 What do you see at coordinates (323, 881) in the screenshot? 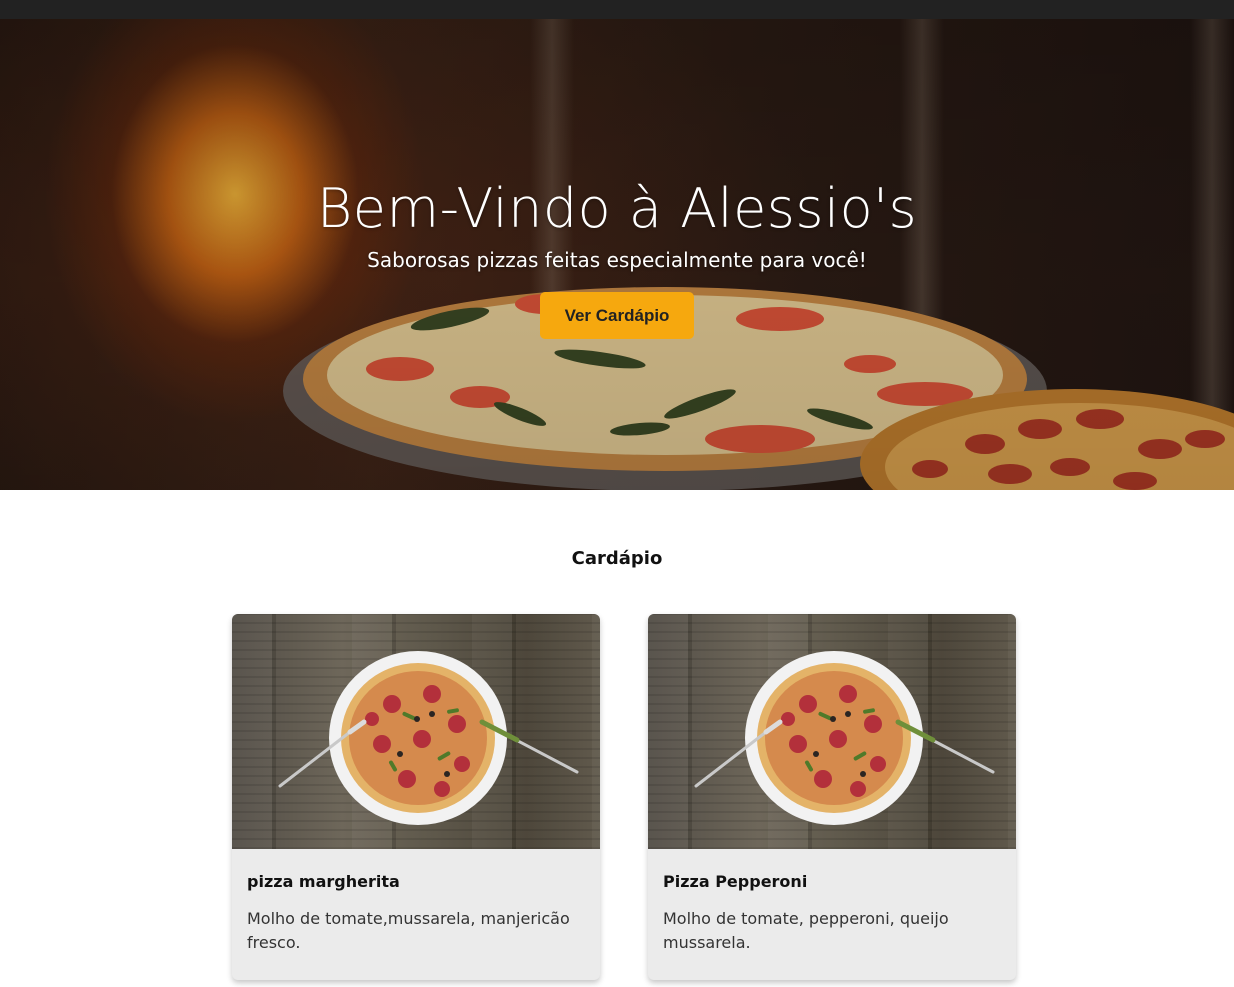
I see `pizza-name: pizza margherita` at bounding box center [323, 881].